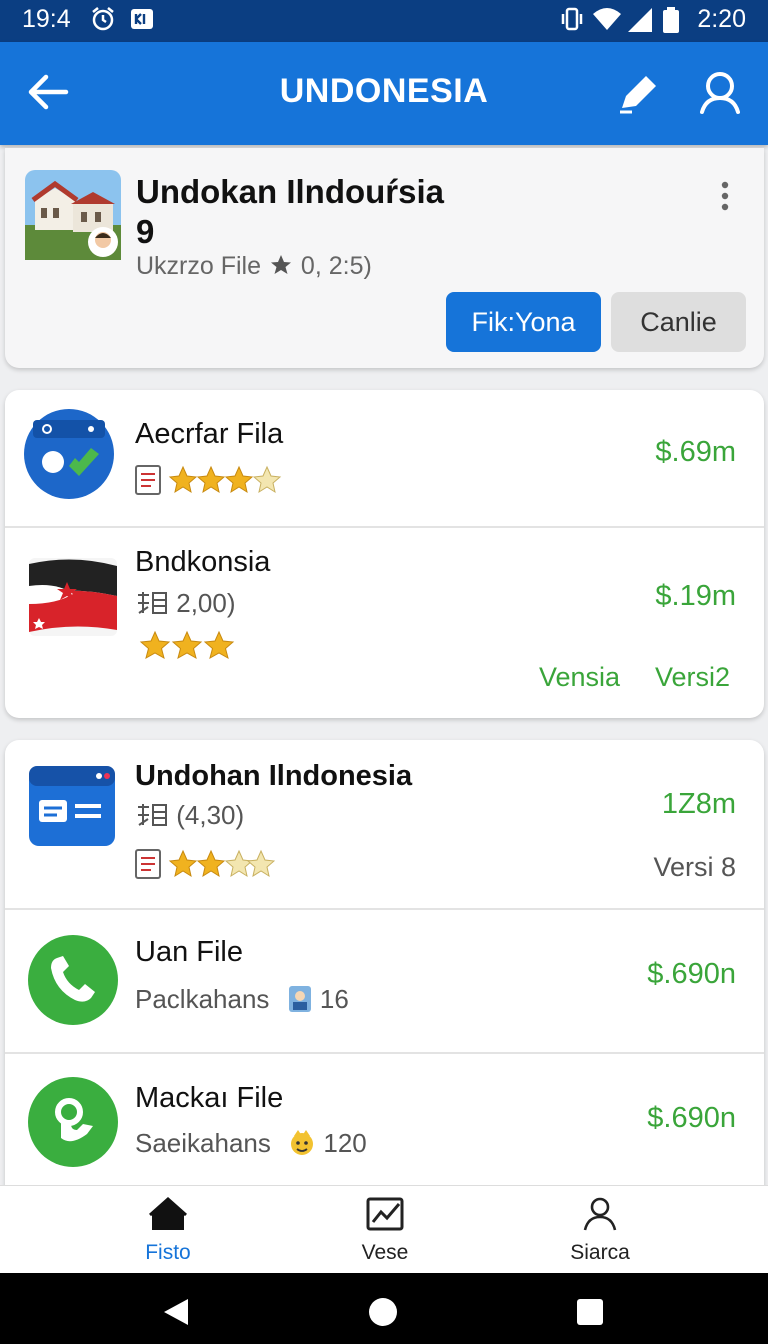 The width and height of the screenshot is (768, 1344). I want to click on list-item: Mackaı File Saeikahans 120 $.690n, so click(384, 1127).